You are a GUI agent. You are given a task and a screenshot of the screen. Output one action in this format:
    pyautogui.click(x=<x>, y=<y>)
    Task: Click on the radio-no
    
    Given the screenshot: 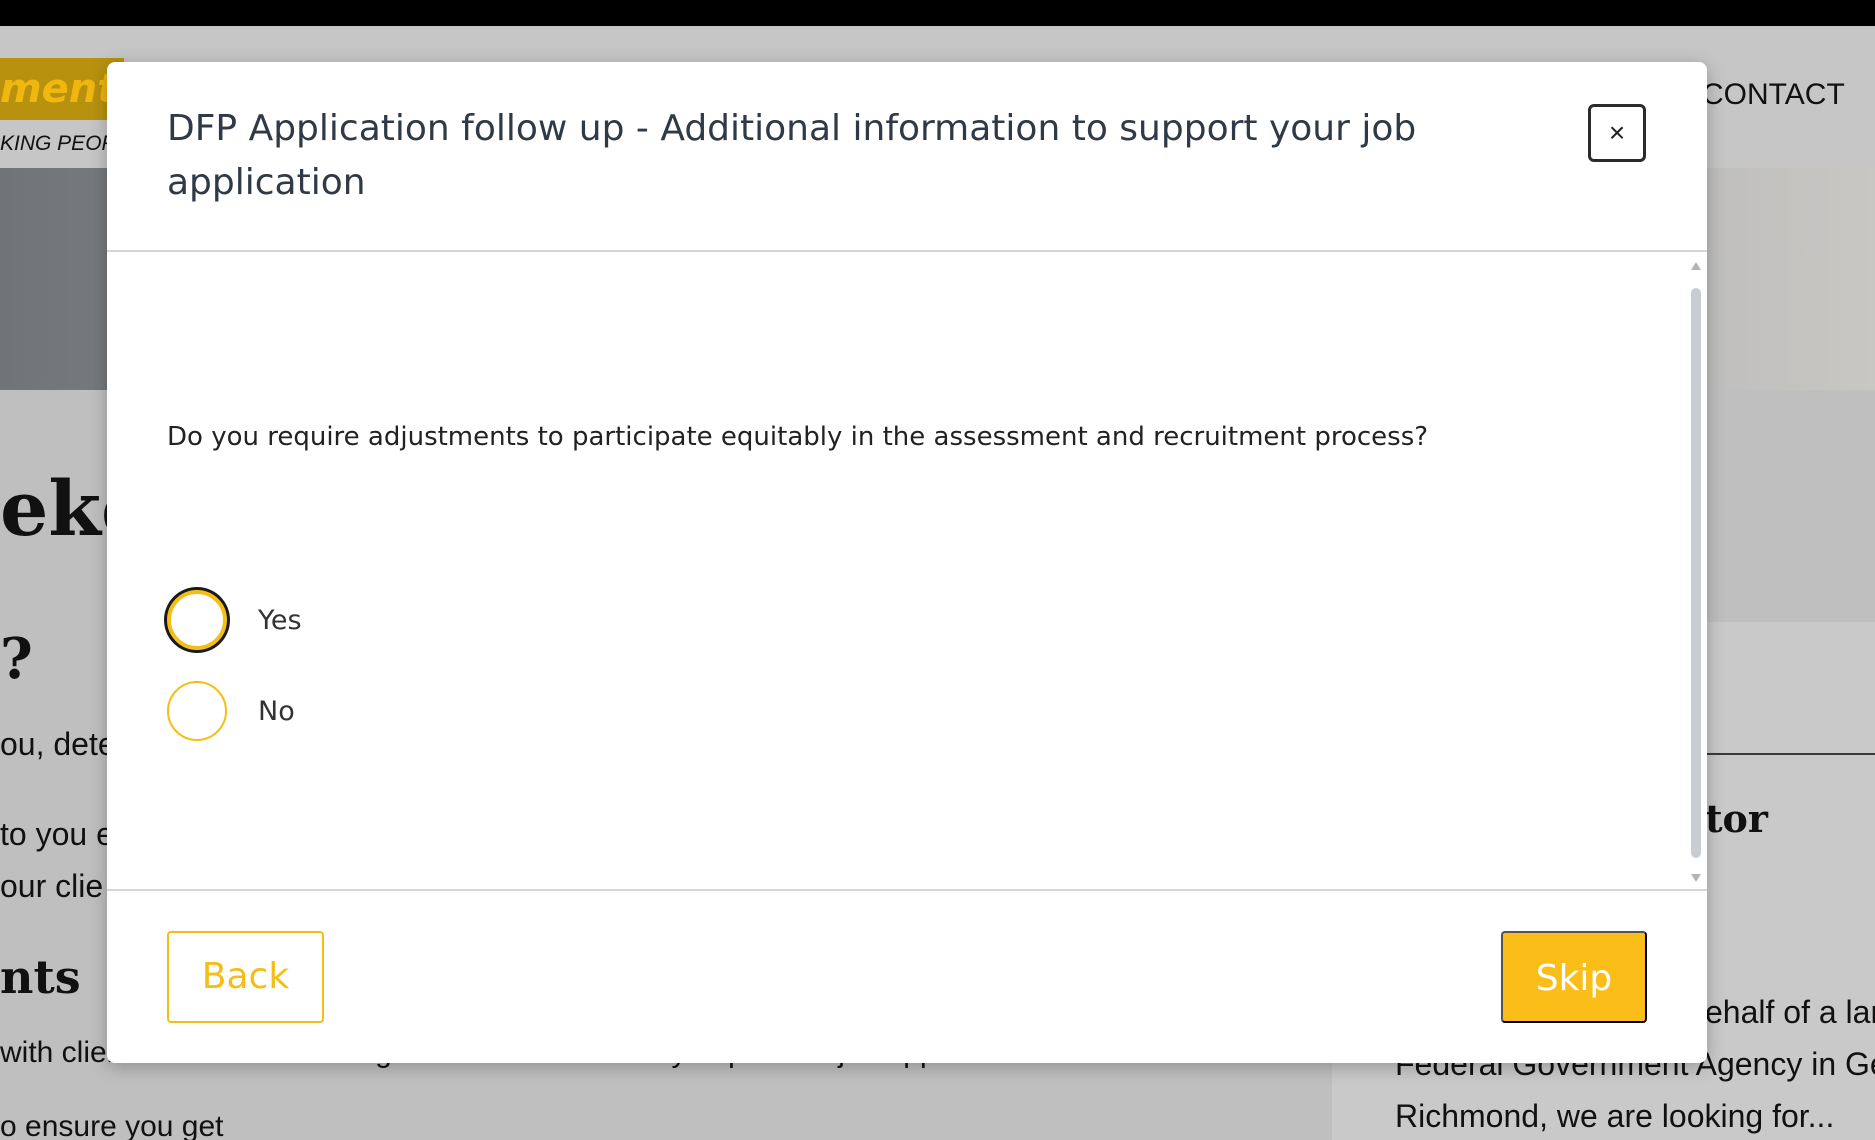 What is the action you would take?
    pyautogui.click(x=197, y=711)
    